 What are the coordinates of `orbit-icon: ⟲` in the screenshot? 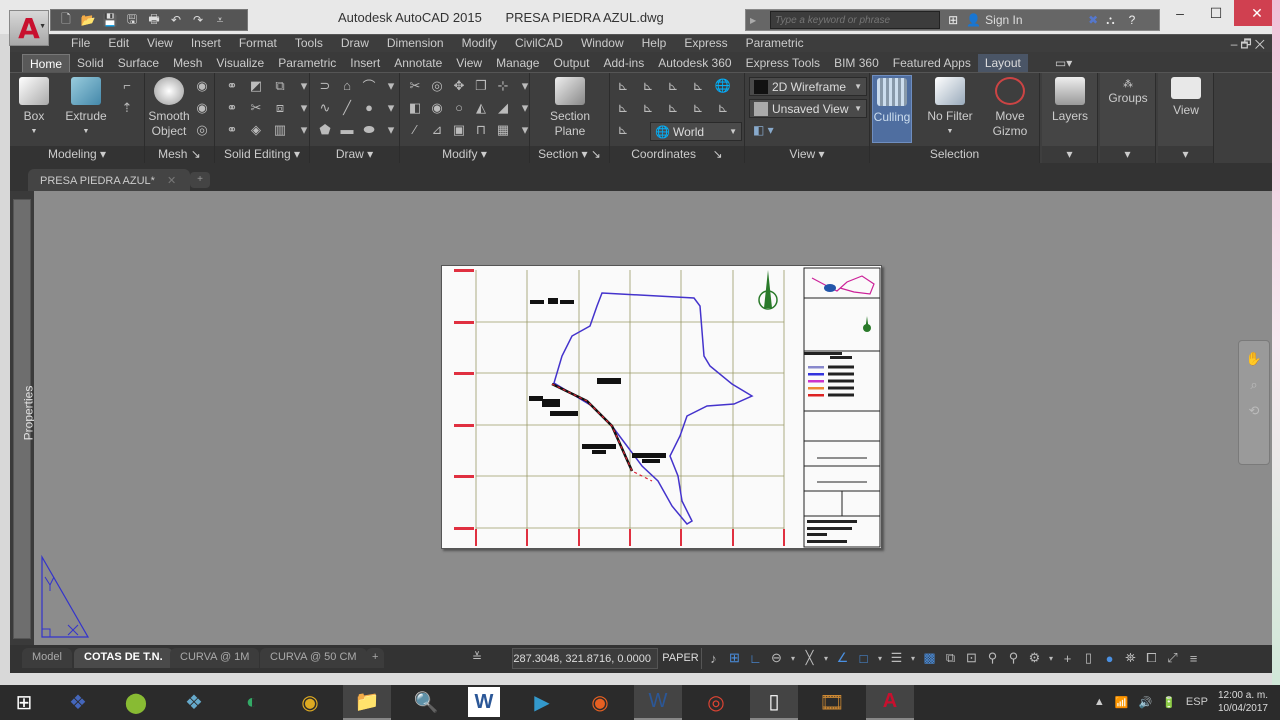 It's located at (1254, 411).